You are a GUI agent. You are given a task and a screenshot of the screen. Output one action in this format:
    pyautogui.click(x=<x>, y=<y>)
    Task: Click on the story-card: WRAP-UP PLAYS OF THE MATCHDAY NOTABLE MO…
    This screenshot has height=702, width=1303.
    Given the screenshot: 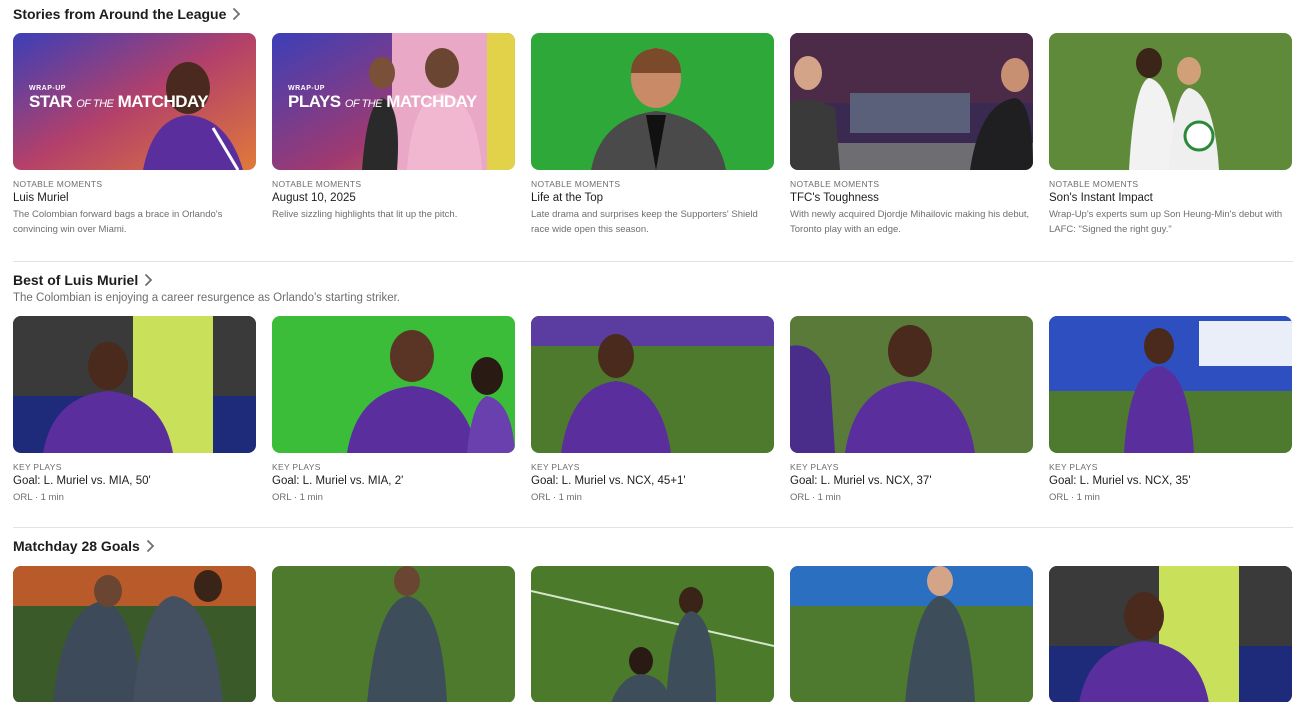 What is the action you would take?
    pyautogui.click(x=393, y=135)
    